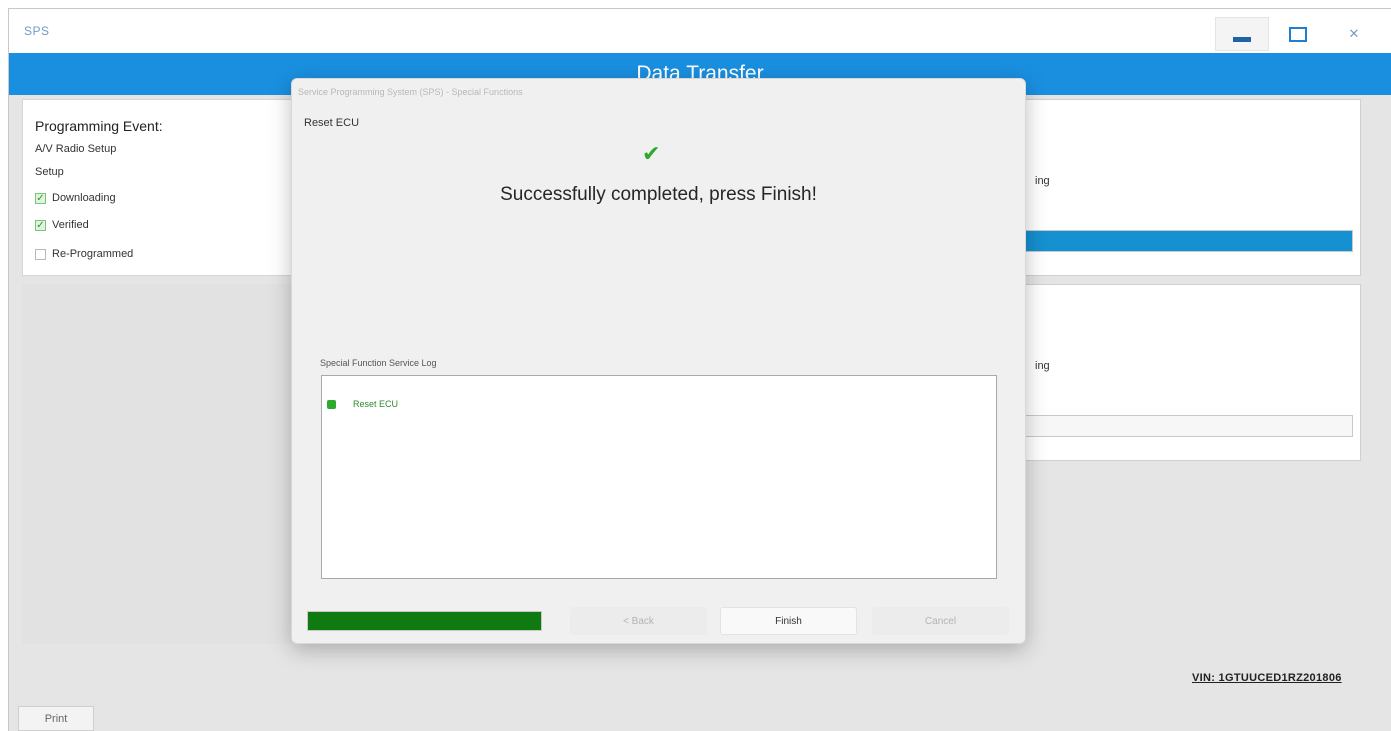 This screenshot has width=1391, height=731. I want to click on dialog-step-name: Reset ECU, so click(332, 123).